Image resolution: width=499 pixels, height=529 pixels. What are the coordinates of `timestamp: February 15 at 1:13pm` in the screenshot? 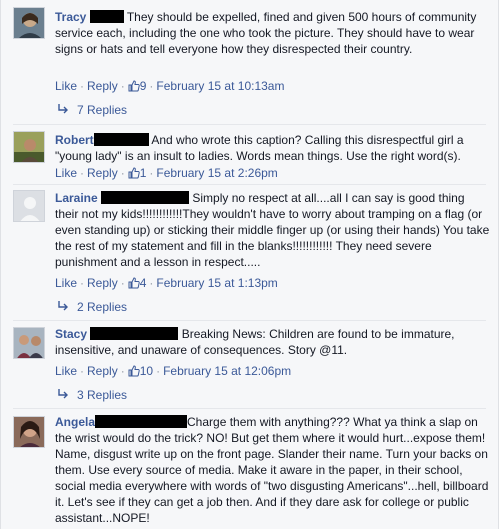 It's located at (216, 283).